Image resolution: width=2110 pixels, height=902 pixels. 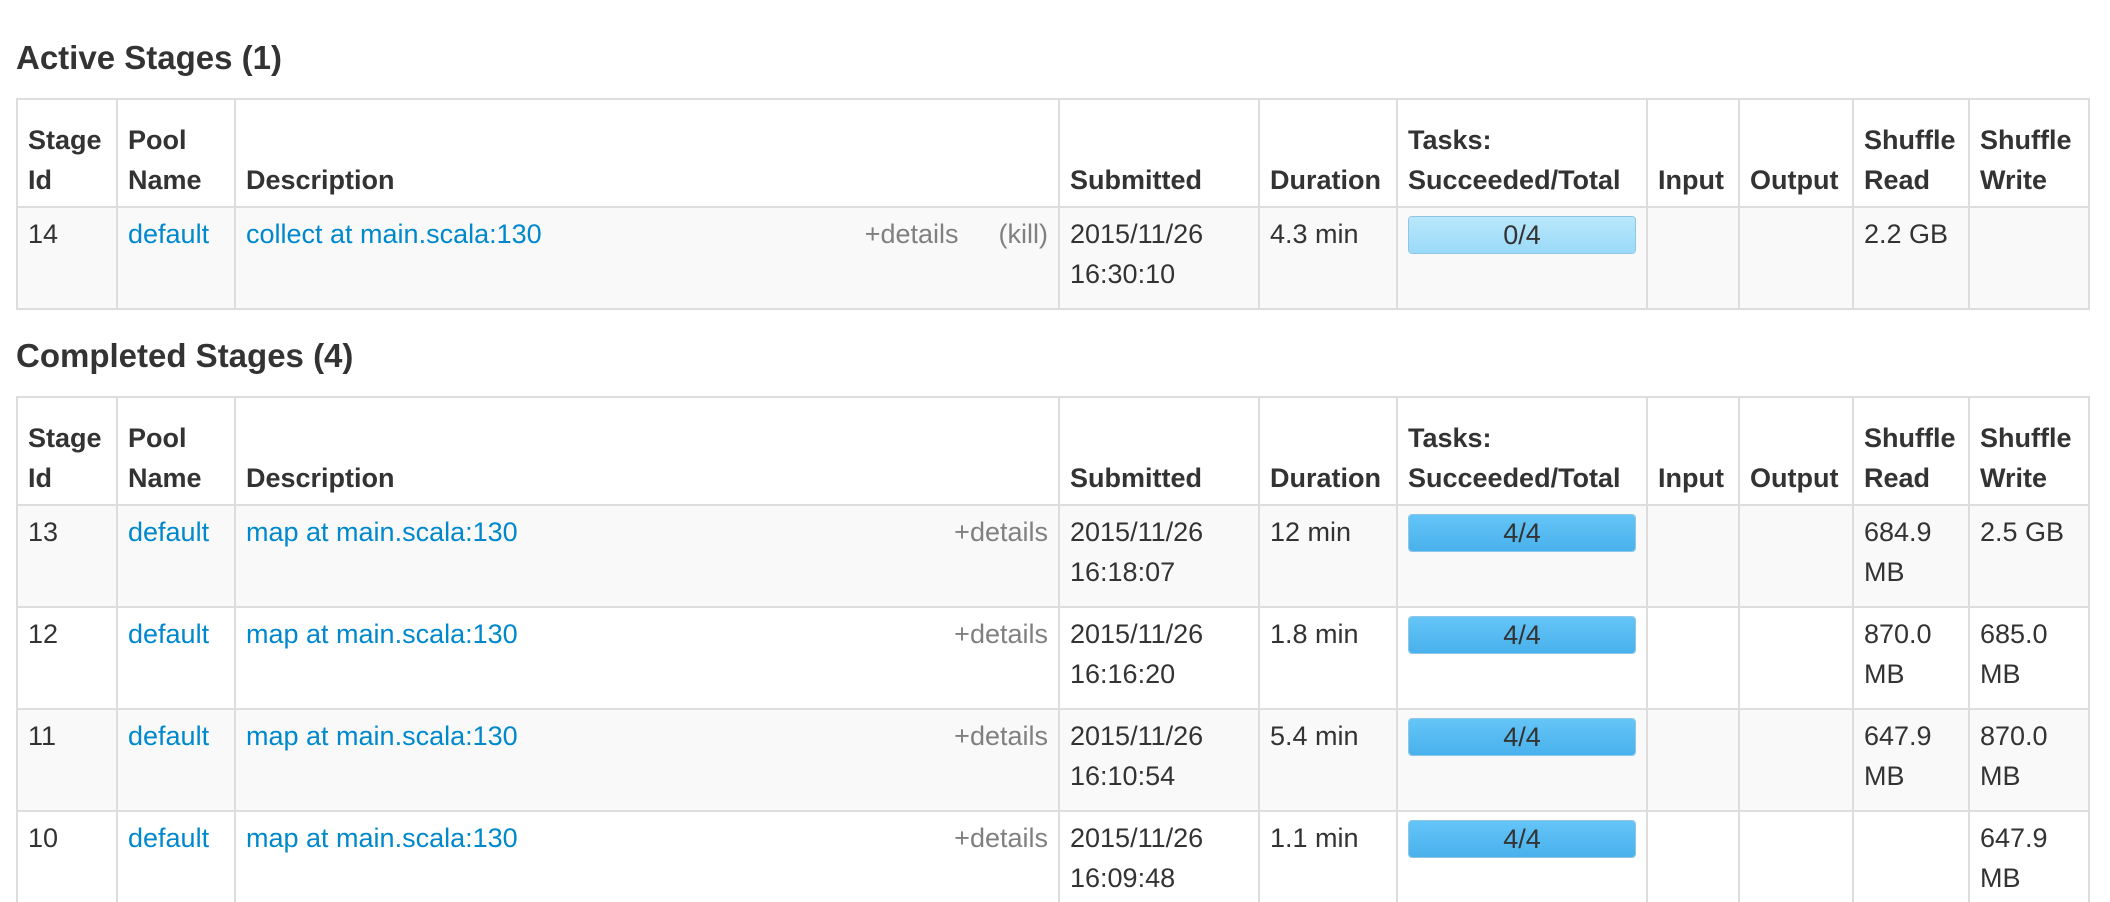 I want to click on shuffle-write: 647.9, so click(x=2014, y=838).